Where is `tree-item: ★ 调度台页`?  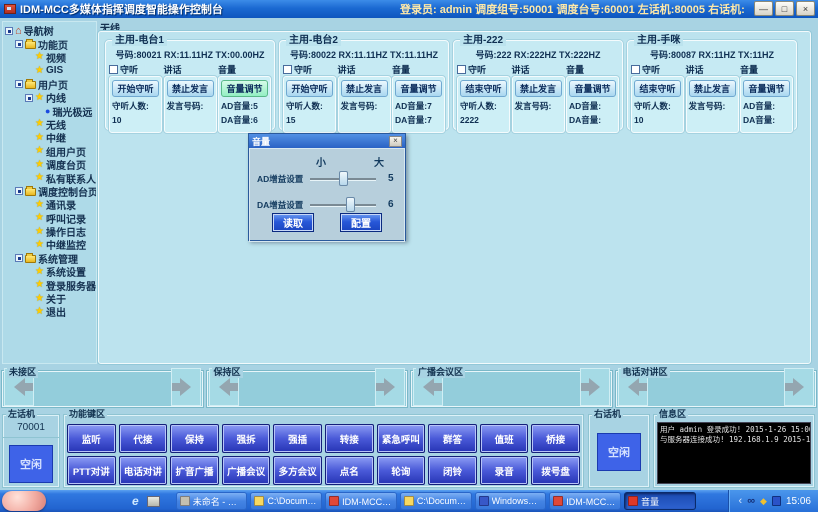 tree-item: ★ 调度台页 is located at coordinates (49, 165).